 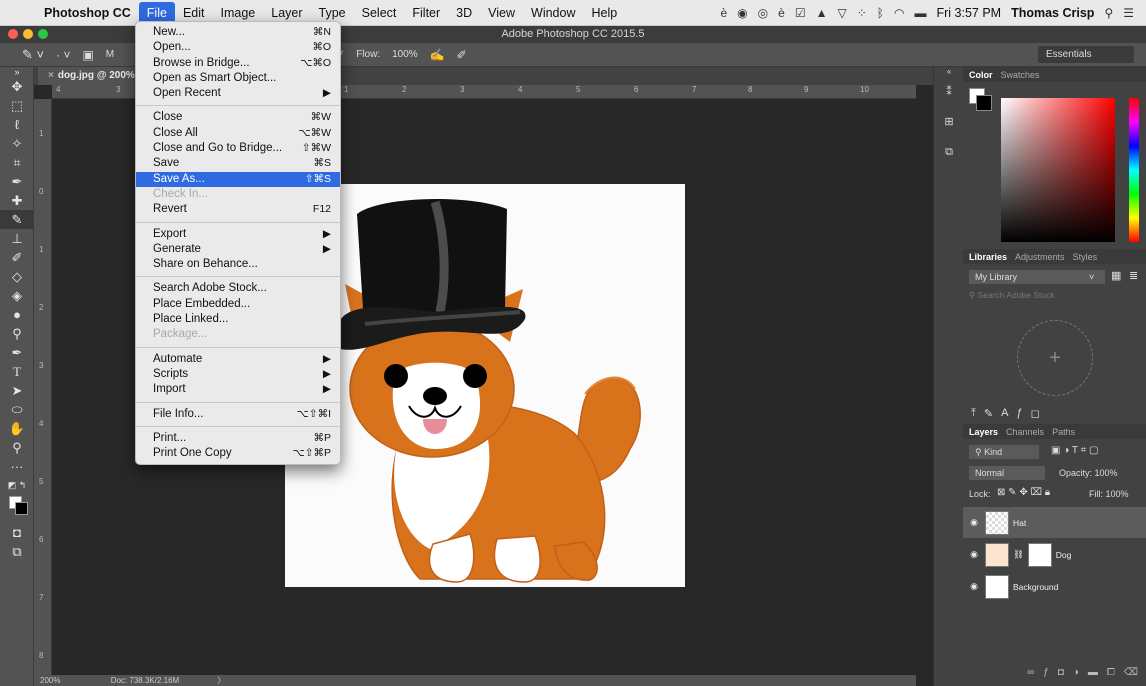 What do you see at coordinates (1091, 277) in the screenshot?
I see `library-dropdown-icon: ˅` at bounding box center [1091, 277].